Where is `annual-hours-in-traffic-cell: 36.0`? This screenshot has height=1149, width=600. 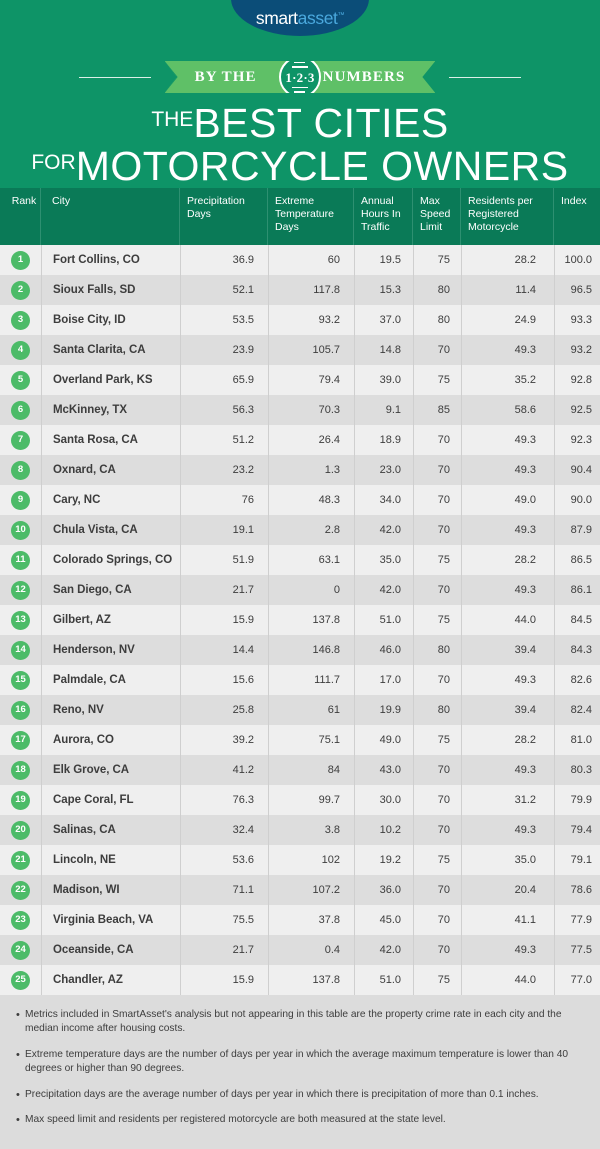
annual-hours-in-traffic-cell: 36.0 is located at coordinates (383, 890).